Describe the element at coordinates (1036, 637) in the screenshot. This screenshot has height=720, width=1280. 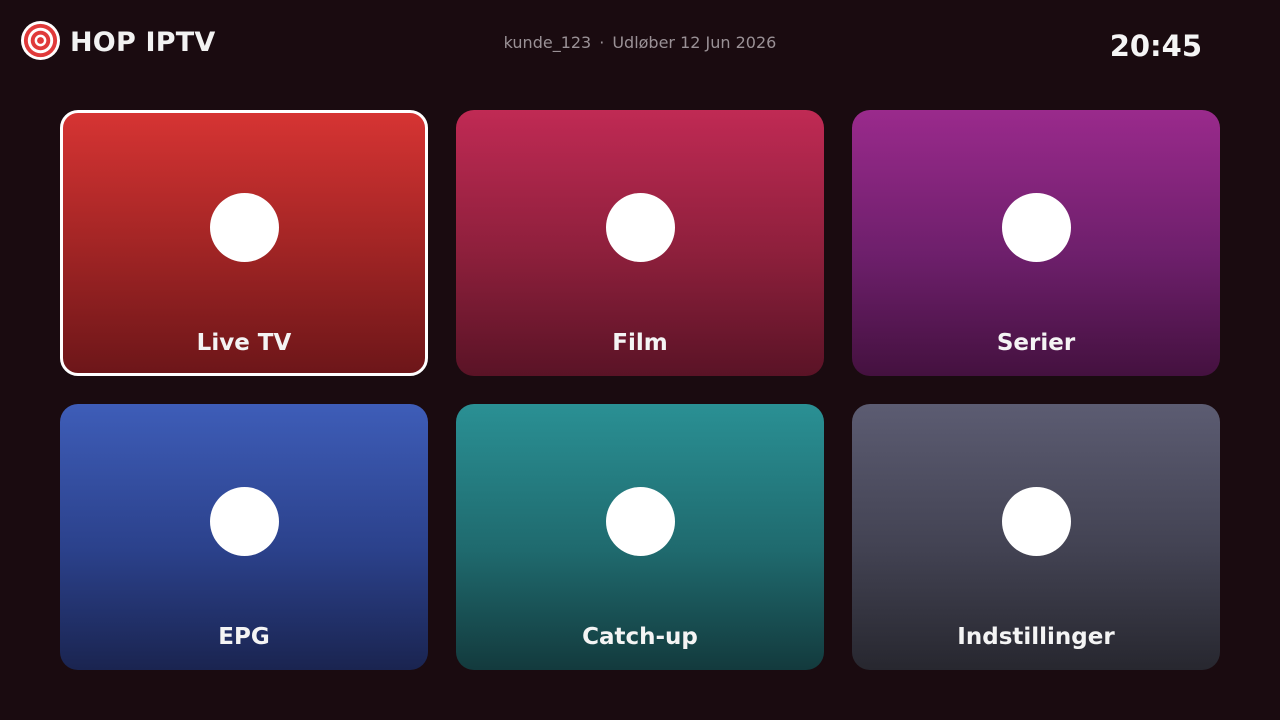
I see `tile-label: Indstillinger` at that location.